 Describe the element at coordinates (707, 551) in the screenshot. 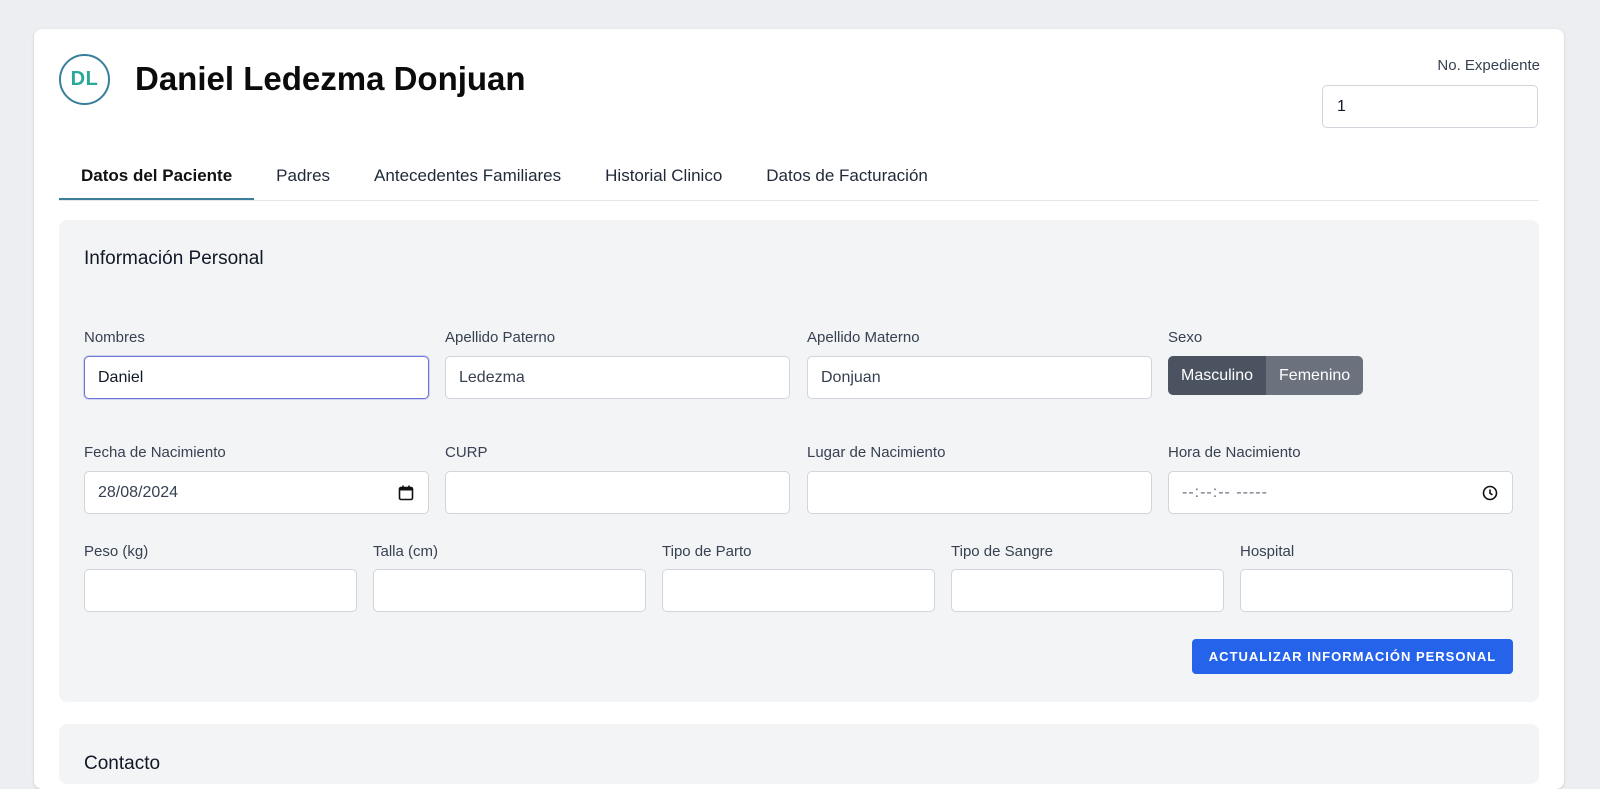

I see `label-tipo-parto: Tipo de Parto` at that location.